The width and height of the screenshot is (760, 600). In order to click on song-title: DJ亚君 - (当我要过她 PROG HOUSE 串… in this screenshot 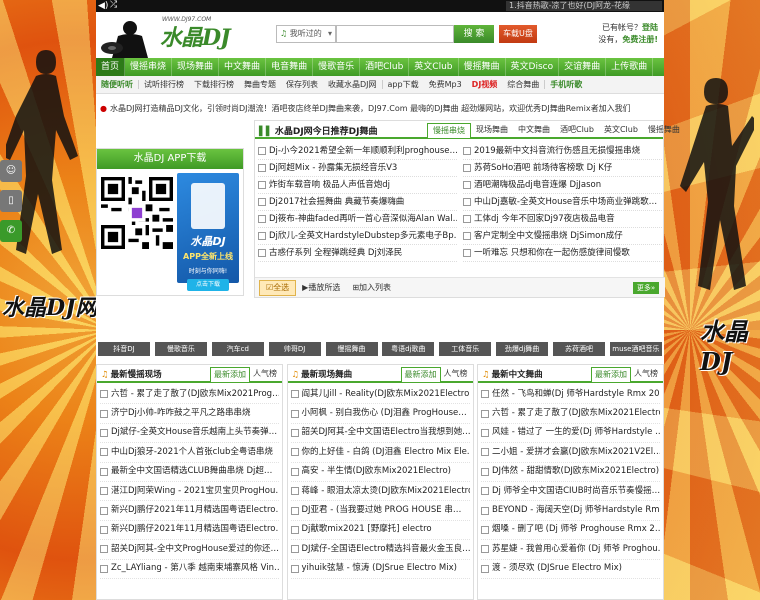, I will do `click(382, 510)`.